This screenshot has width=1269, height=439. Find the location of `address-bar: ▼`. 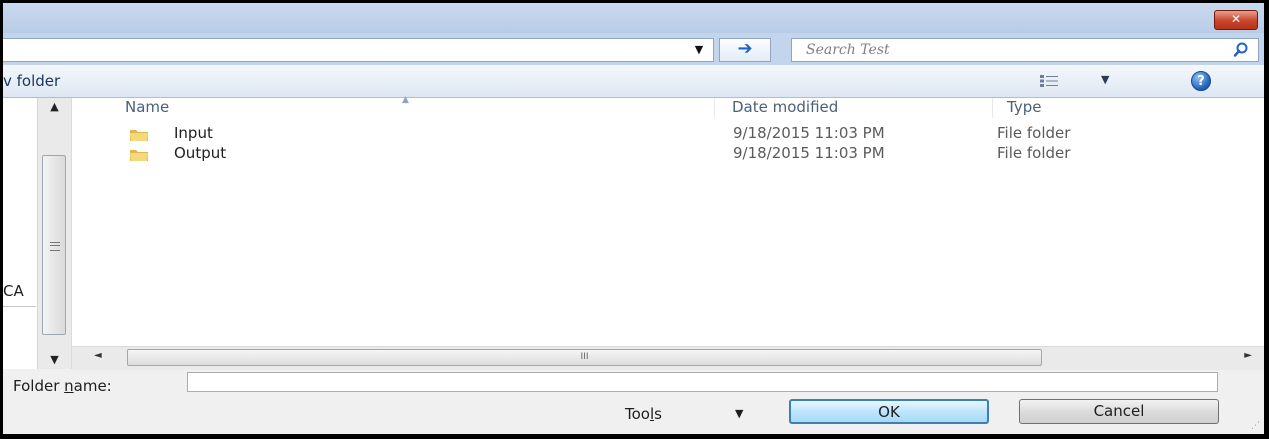

address-bar: ▼ is located at coordinates (358, 50).